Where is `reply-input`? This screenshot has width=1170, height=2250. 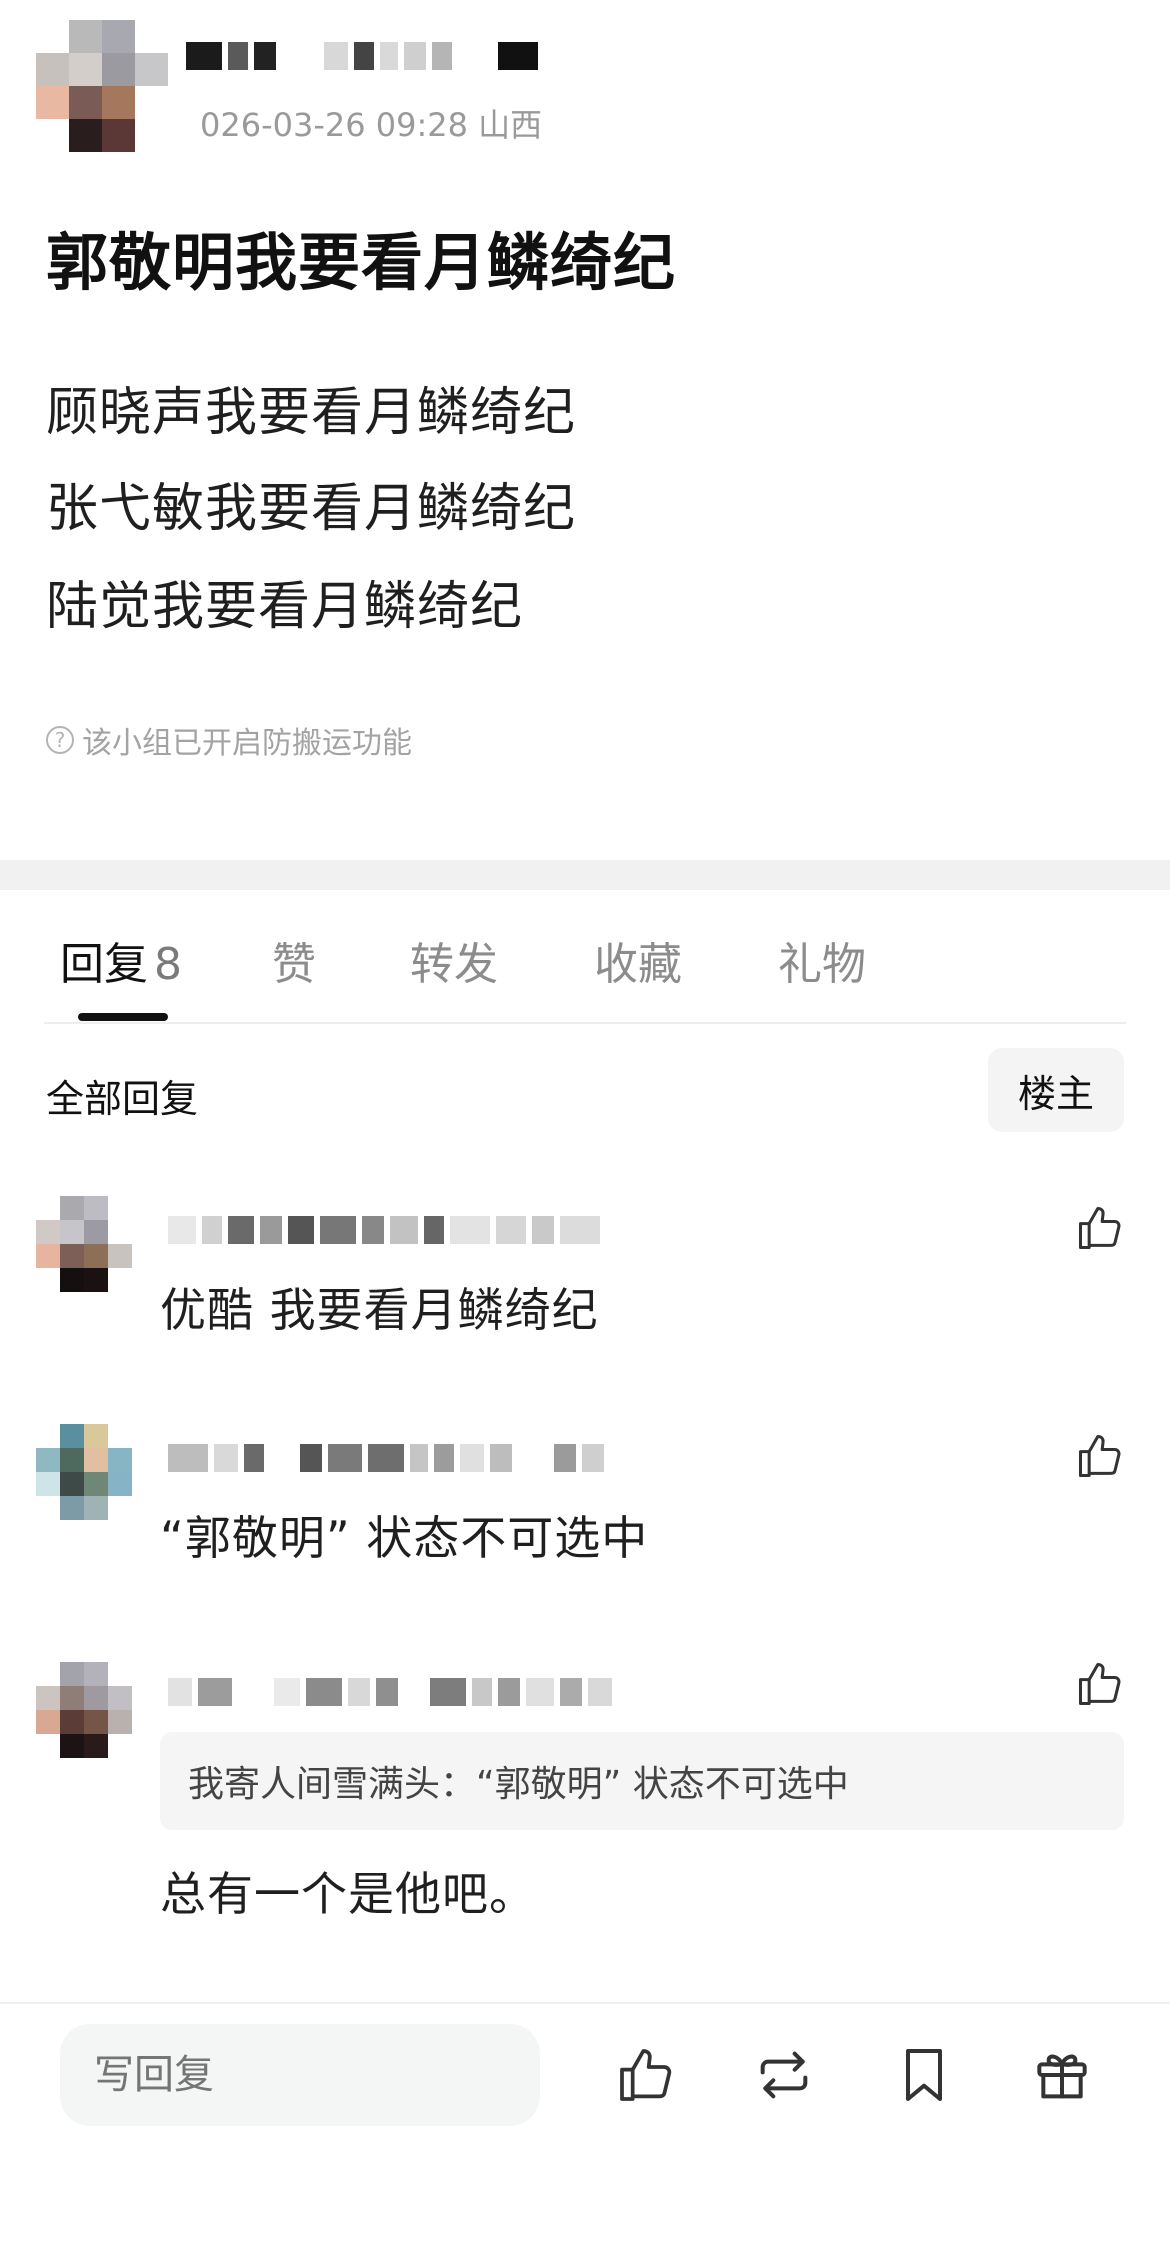
reply-input is located at coordinates (300, 2075).